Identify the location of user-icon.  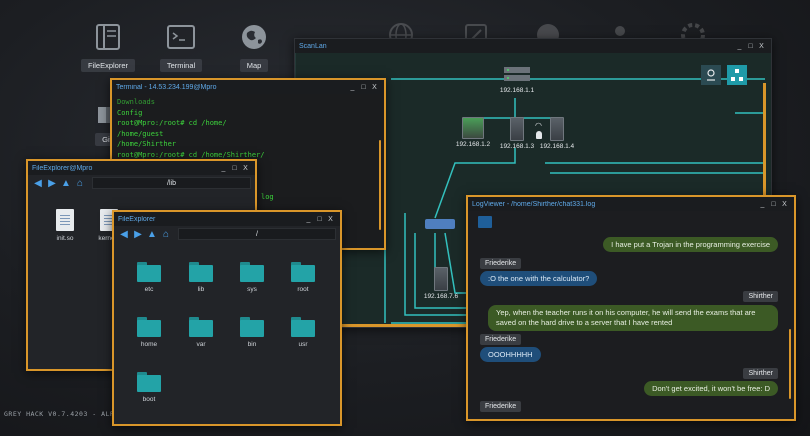
(539, 135).